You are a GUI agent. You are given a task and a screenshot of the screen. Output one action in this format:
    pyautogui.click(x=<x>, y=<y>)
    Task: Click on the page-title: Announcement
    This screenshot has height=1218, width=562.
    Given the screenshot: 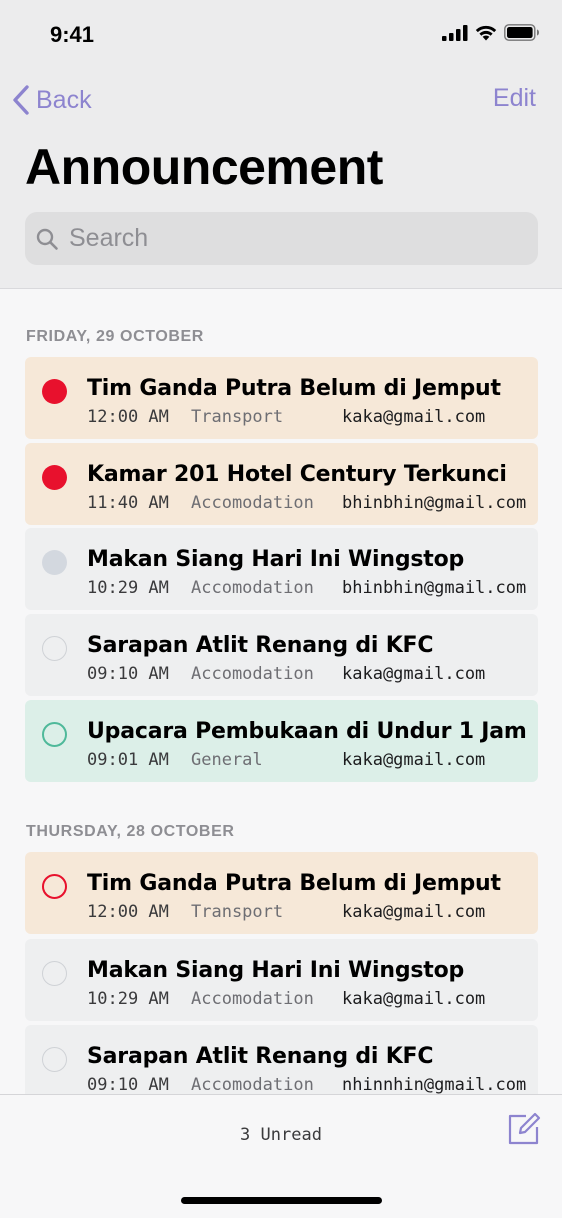 What is the action you would take?
    pyautogui.click(x=204, y=167)
    